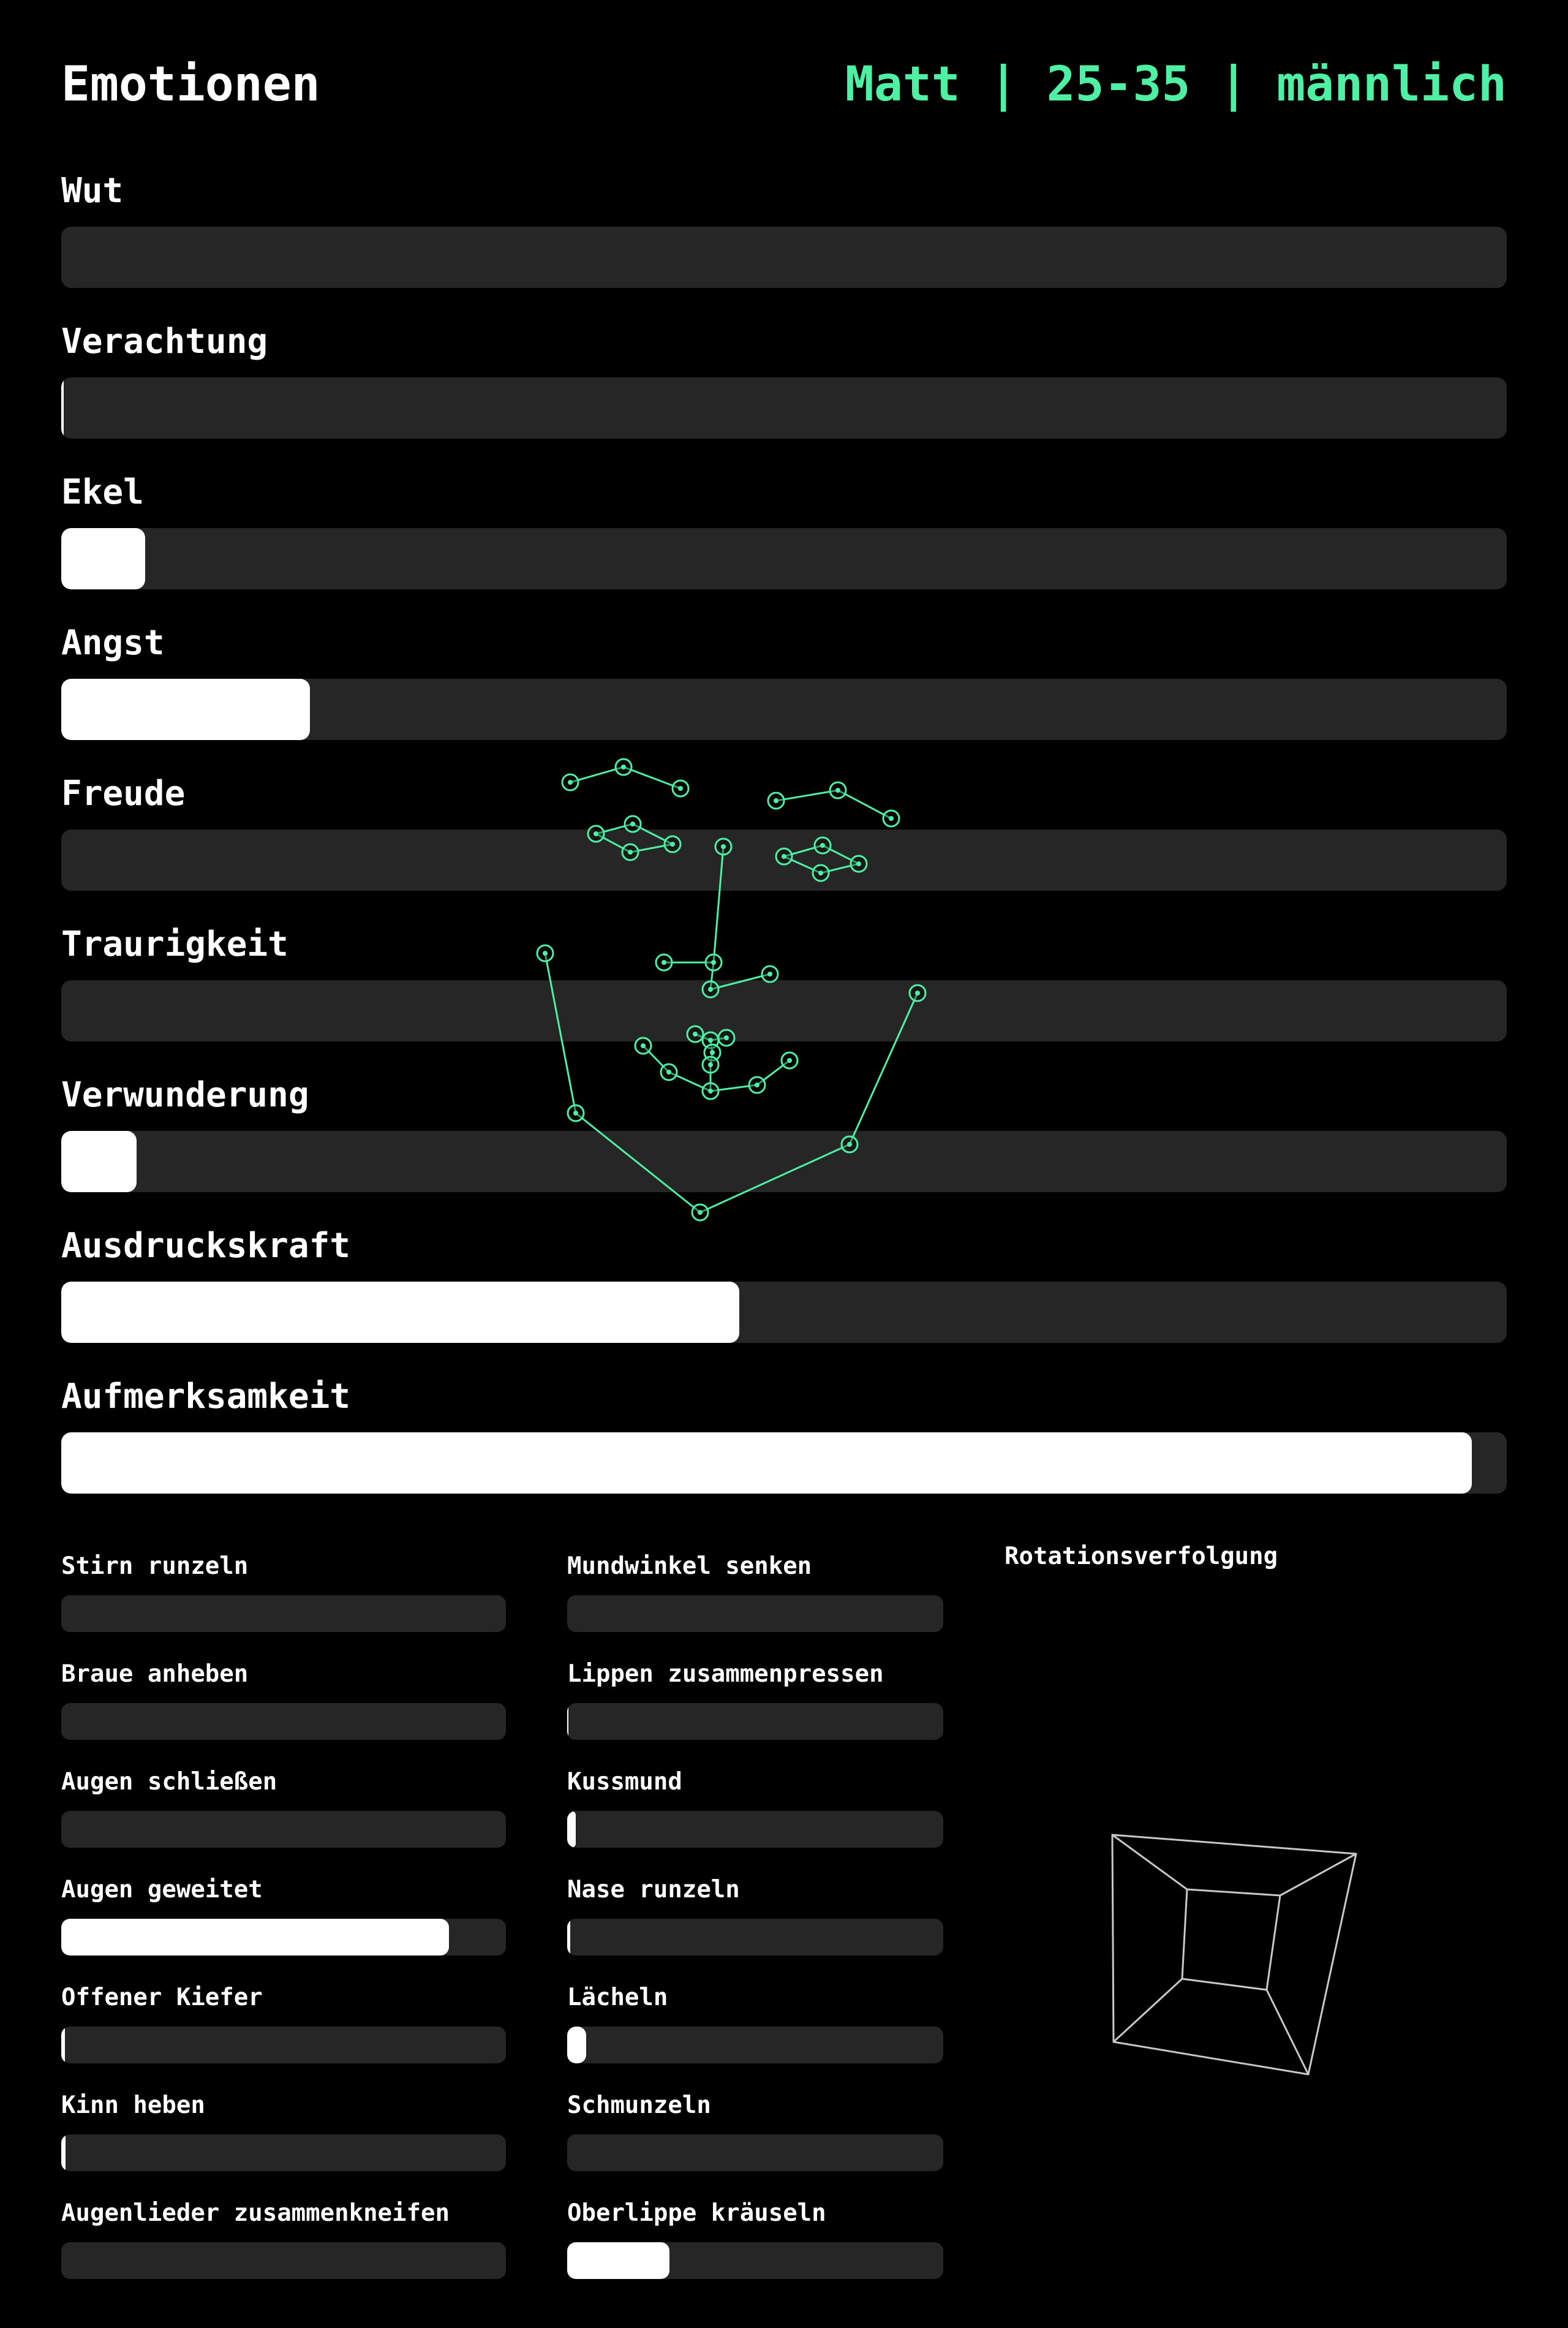  Describe the element at coordinates (206, 1396) in the screenshot. I see `emotion-label: Aufmerksamkeit` at that location.